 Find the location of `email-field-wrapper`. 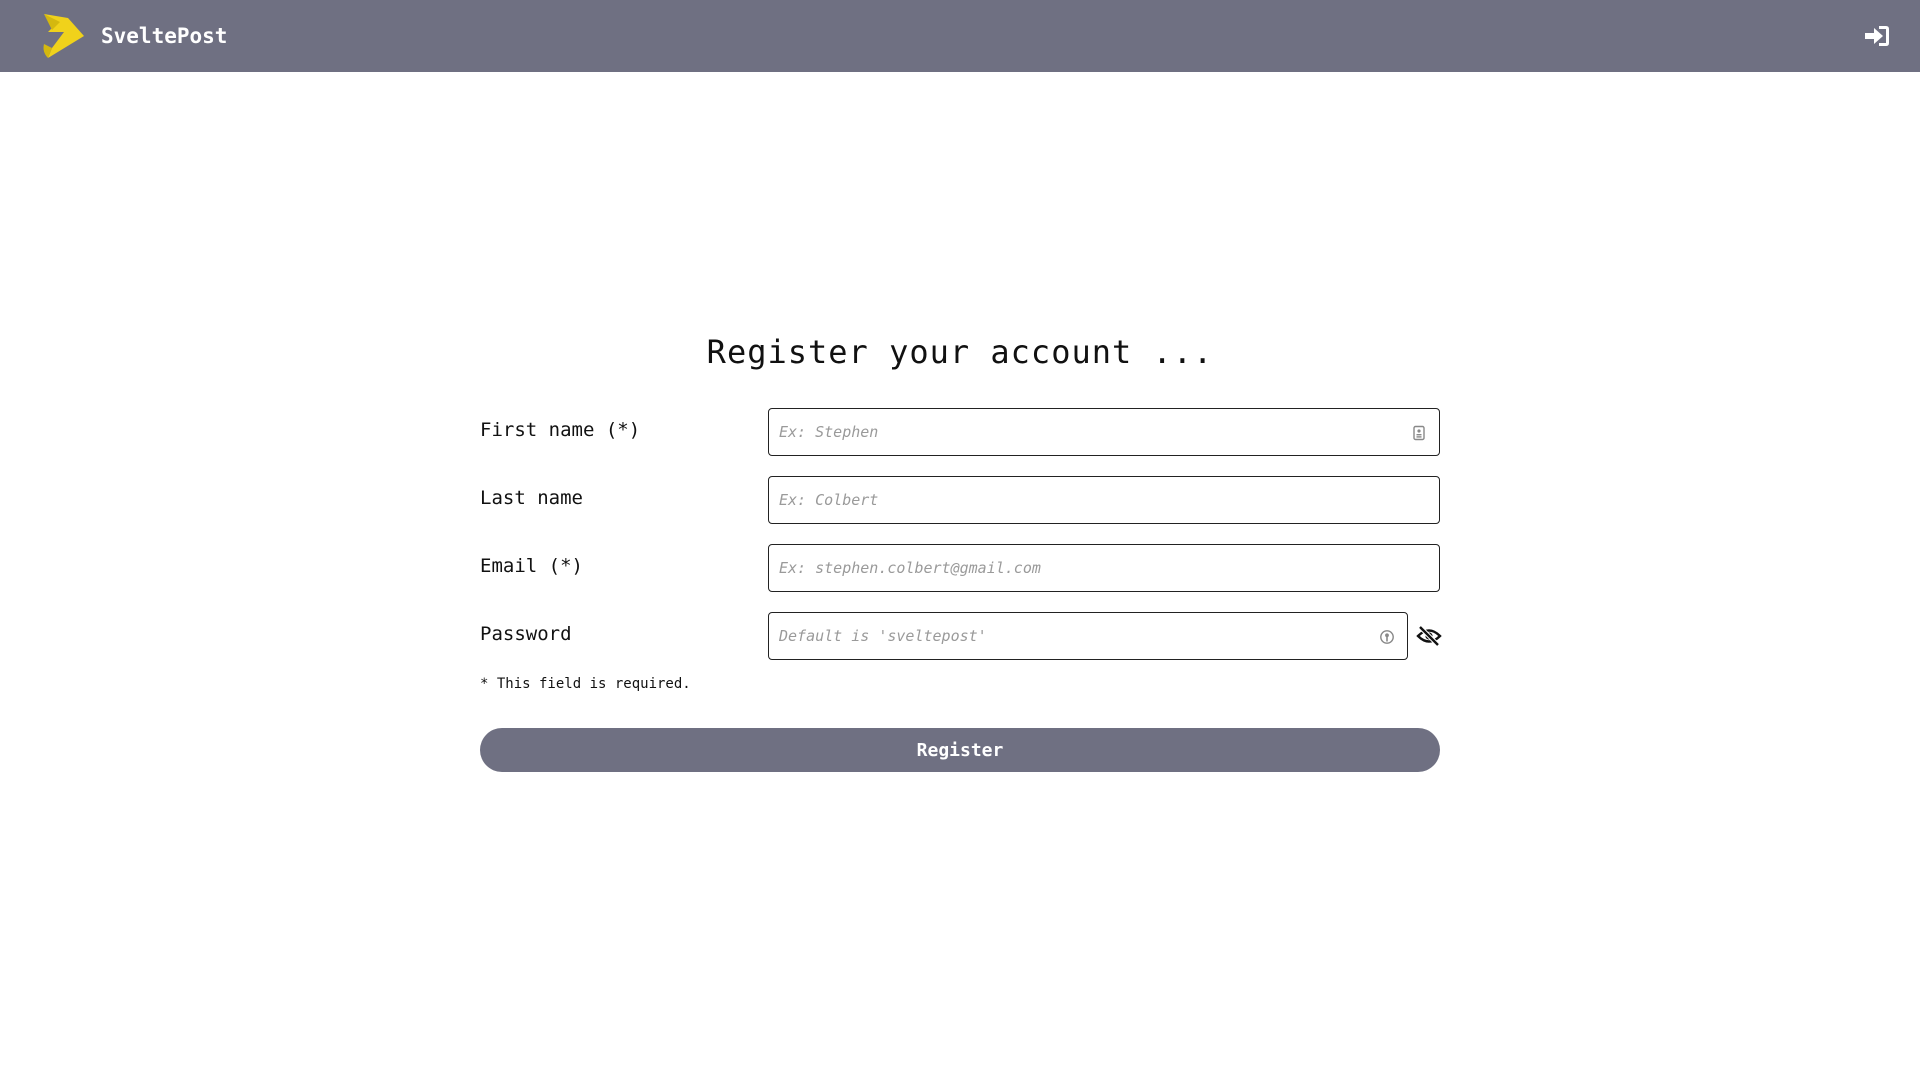

email-field-wrapper is located at coordinates (1104, 568).